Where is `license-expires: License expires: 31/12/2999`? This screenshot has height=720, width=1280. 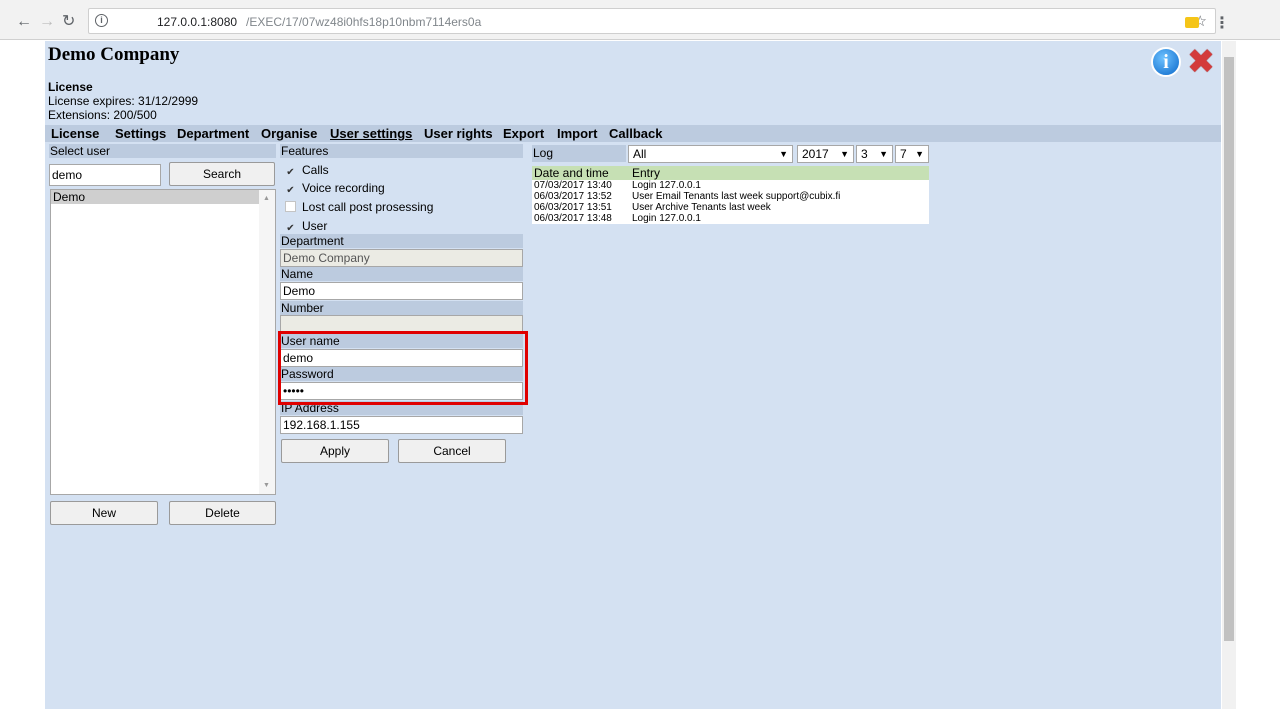 license-expires: License expires: 31/12/2999 is located at coordinates (123, 101).